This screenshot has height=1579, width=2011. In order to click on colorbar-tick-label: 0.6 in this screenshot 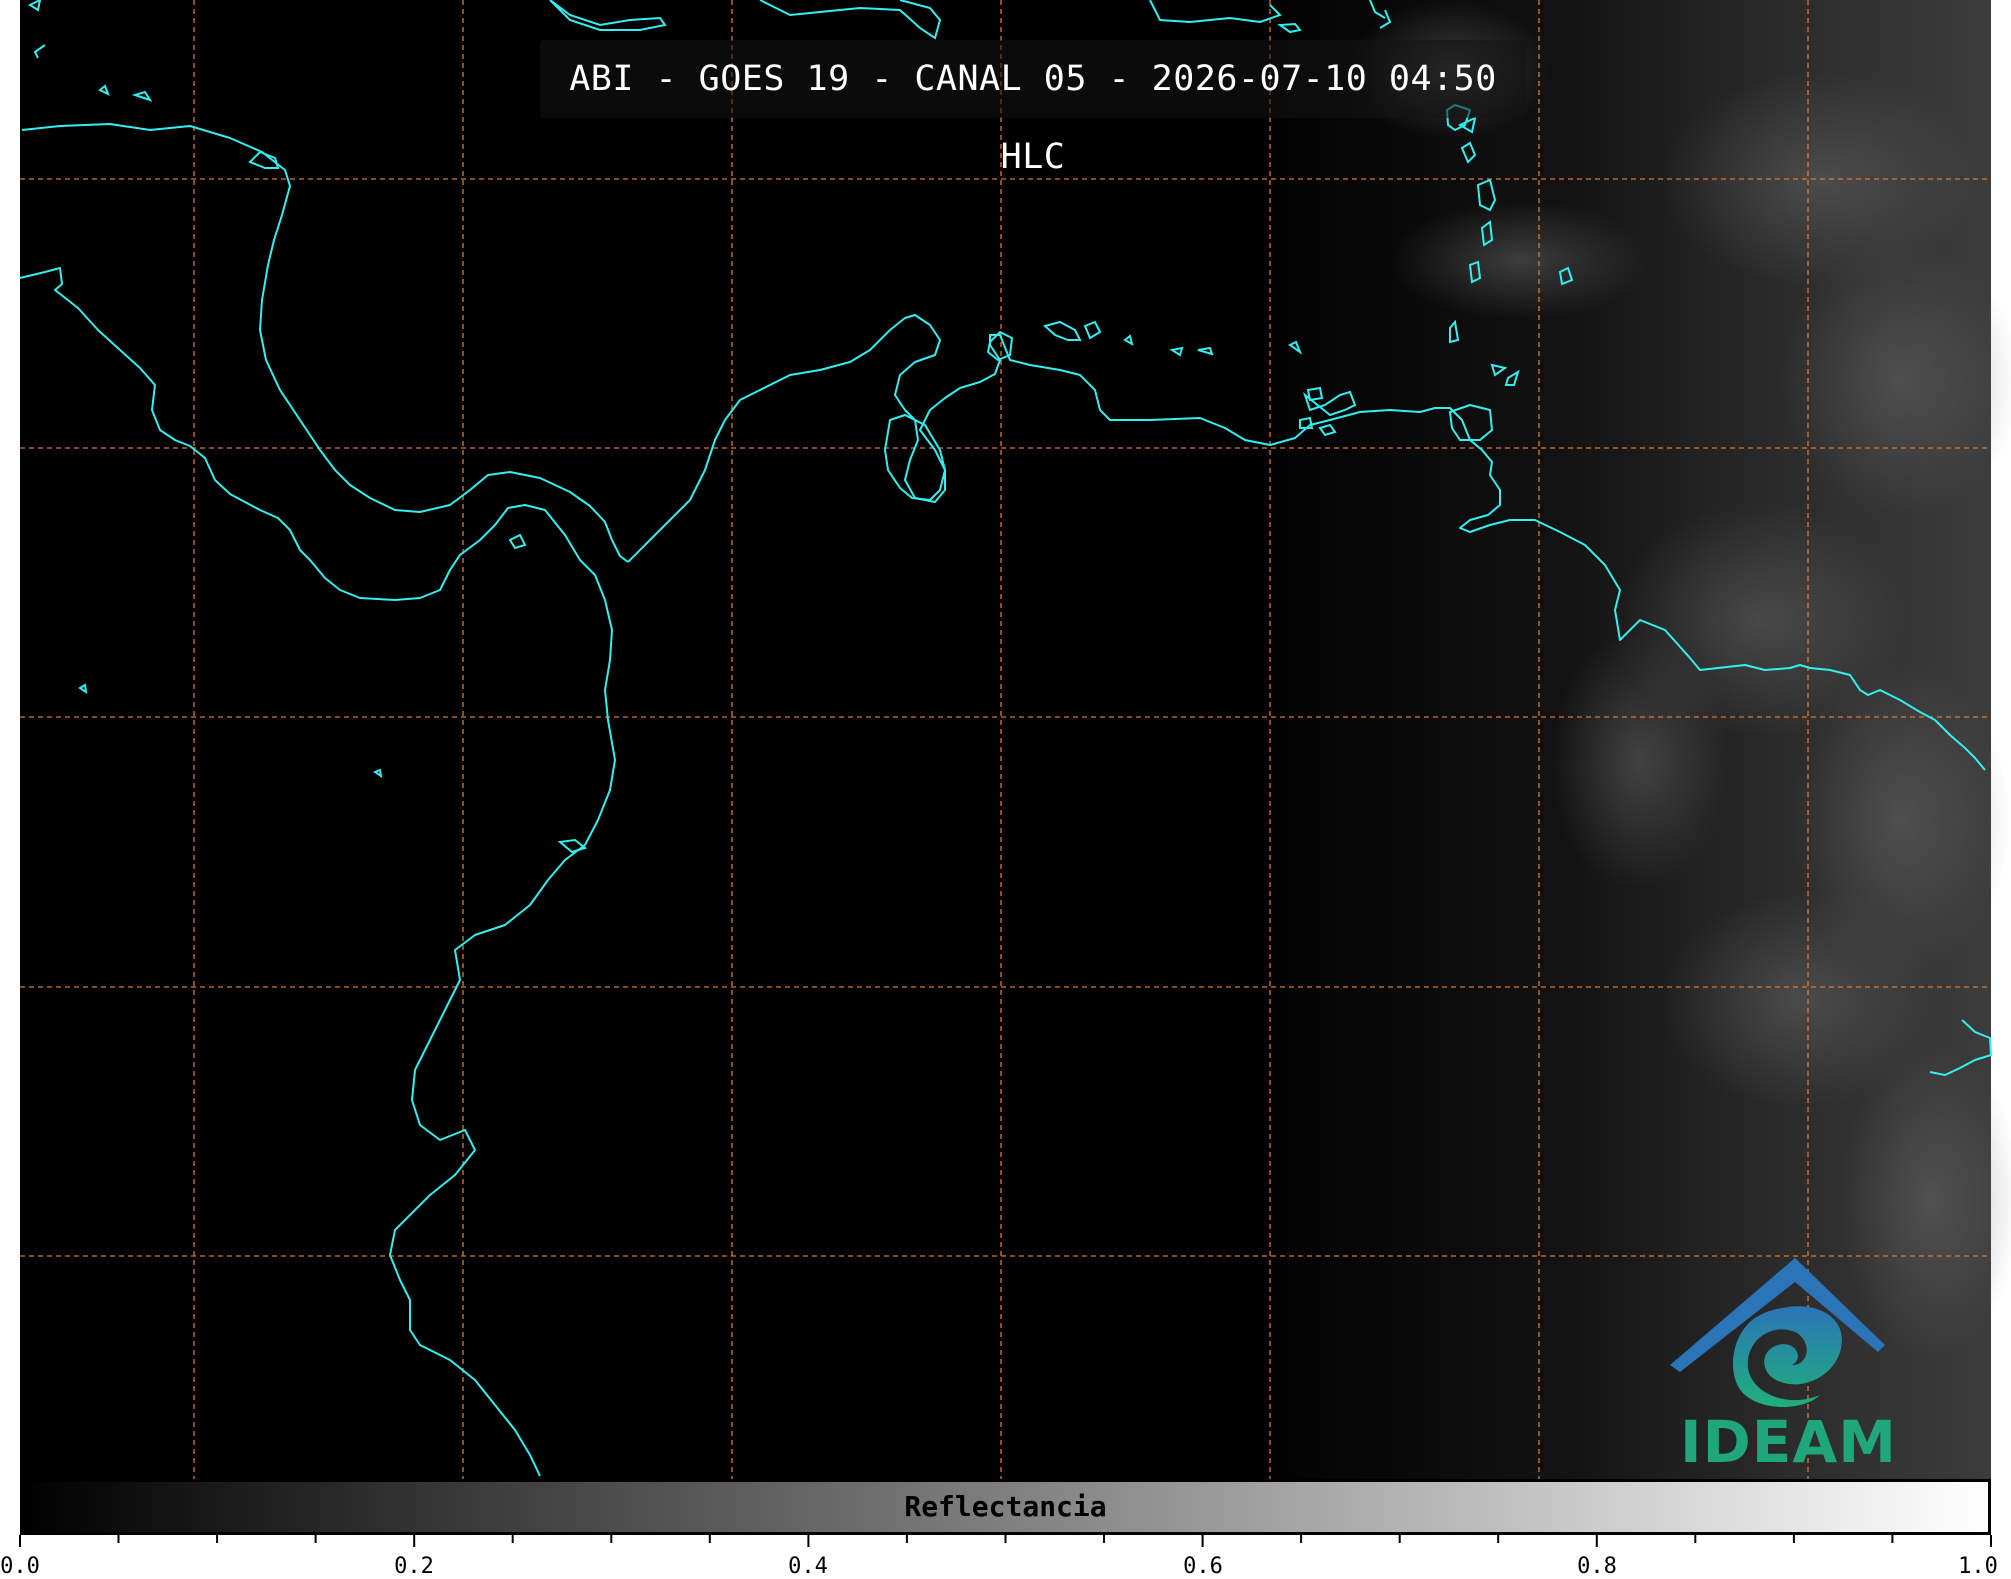, I will do `click(1203, 1566)`.